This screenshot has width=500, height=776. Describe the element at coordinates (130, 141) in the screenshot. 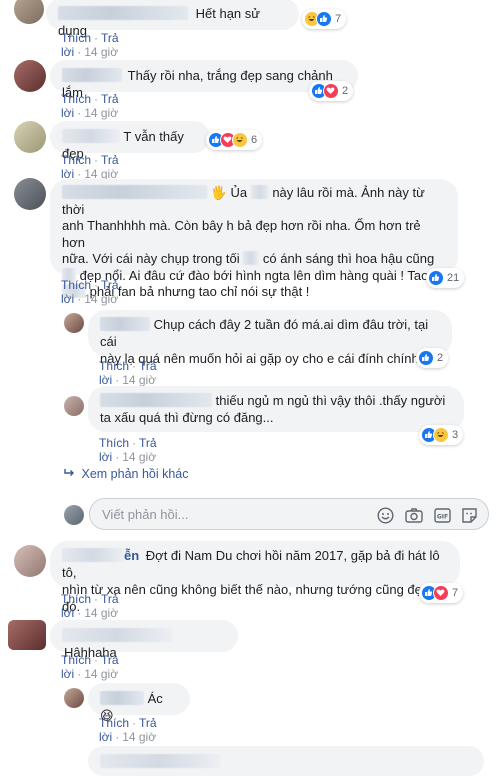

I see `comment-bubble: T vẫn thấy đẹp` at that location.